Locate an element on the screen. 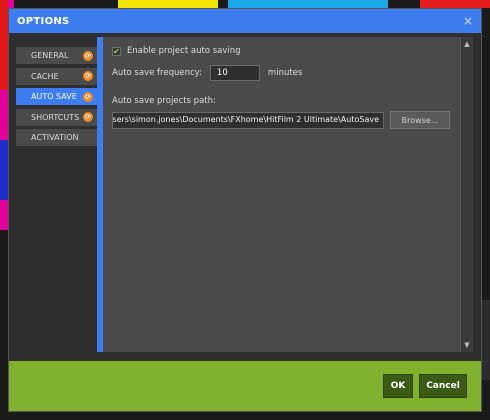 This screenshot has height=420, width=490. frequency-row: Auto save frequency: minutes is located at coordinates (207, 73).